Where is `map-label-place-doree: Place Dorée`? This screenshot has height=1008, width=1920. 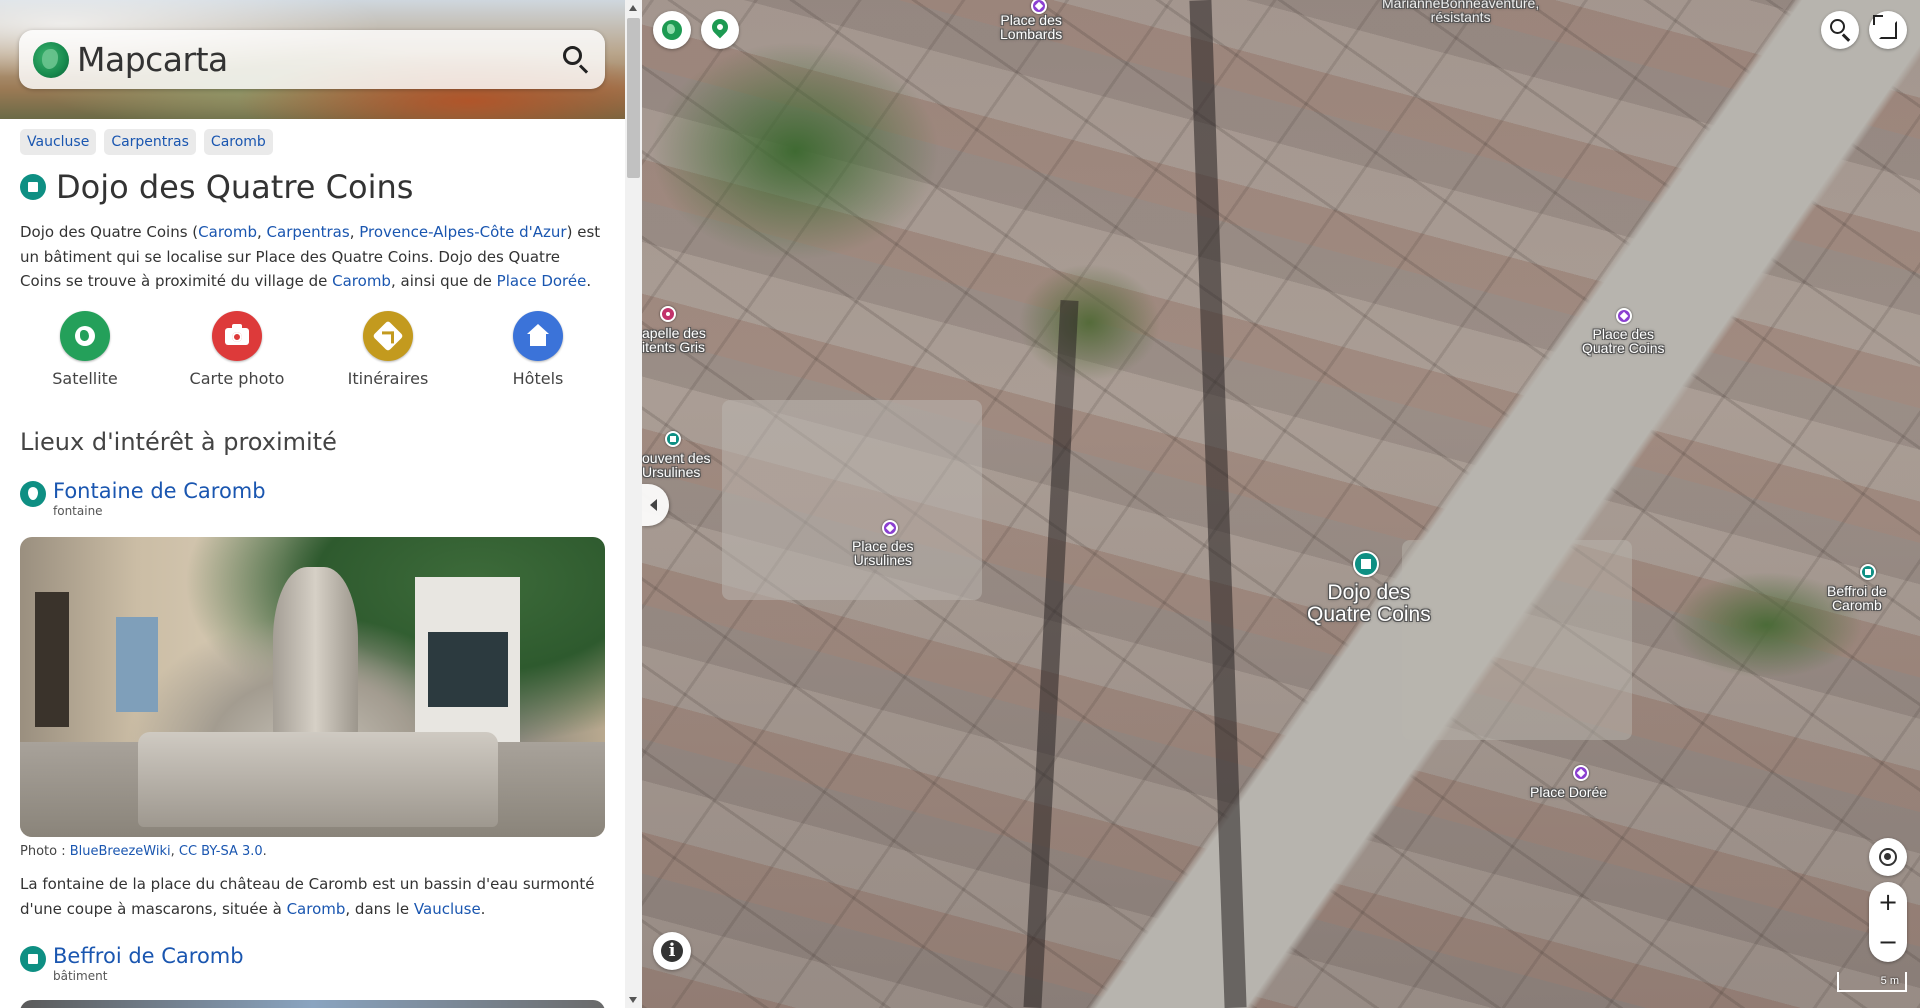
map-label-place-doree: Place Dorée is located at coordinates (1568, 792).